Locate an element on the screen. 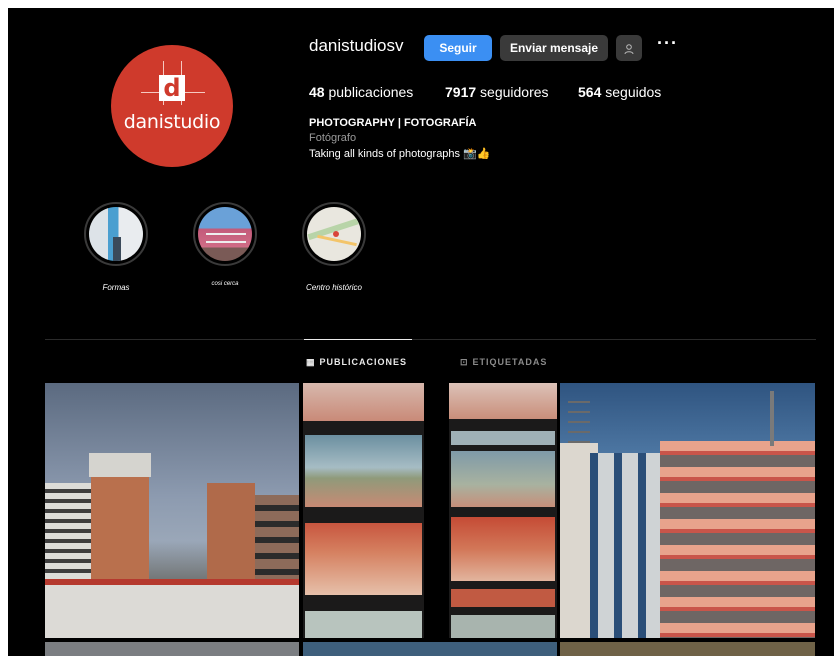 This screenshot has width=840, height=660. logo-text: danistudio is located at coordinates (172, 122).